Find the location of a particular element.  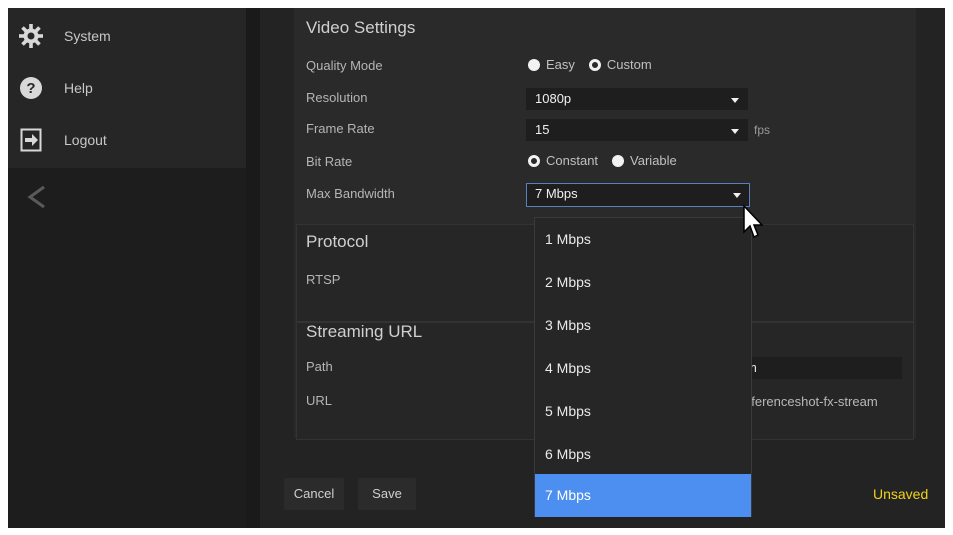

frame-rate-value: 15 is located at coordinates (542, 129).